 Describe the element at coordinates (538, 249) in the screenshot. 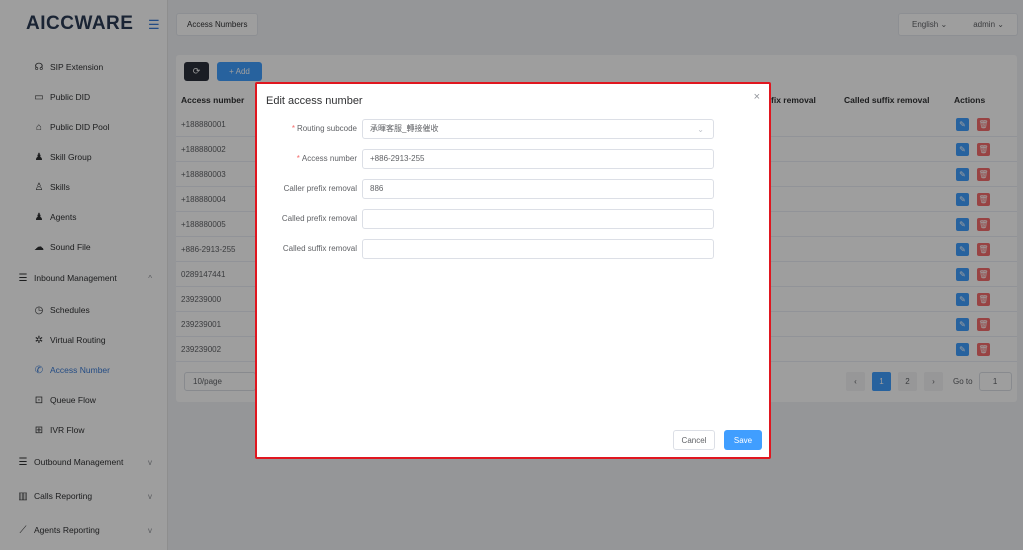

I see `called-suffix-removal-input` at that location.